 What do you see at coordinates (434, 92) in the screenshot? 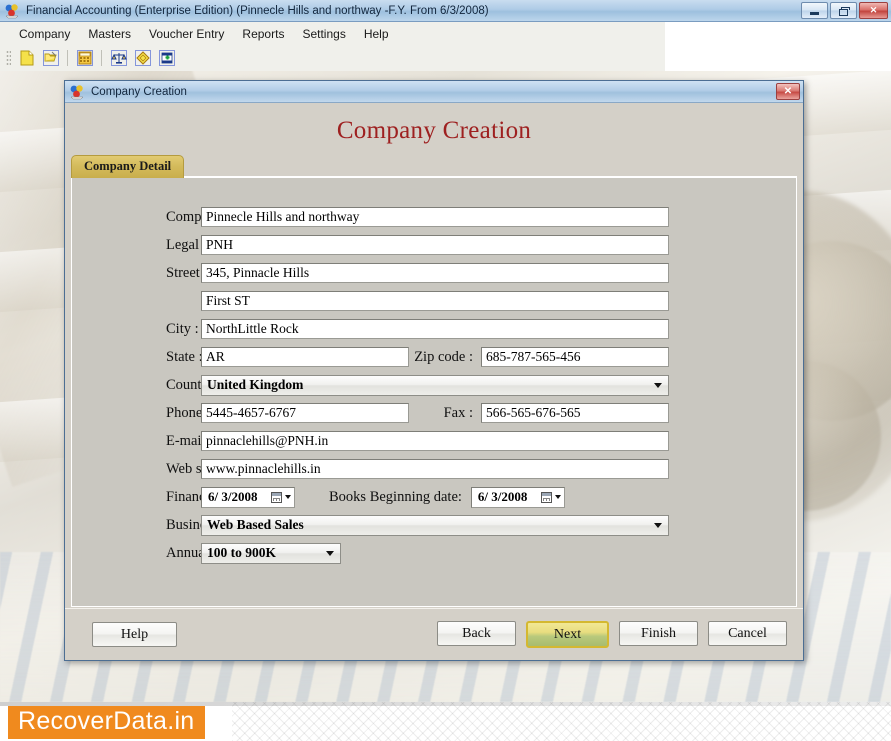
I see `dialog-titlebar: Company Creation ✕` at bounding box center [434, 92].